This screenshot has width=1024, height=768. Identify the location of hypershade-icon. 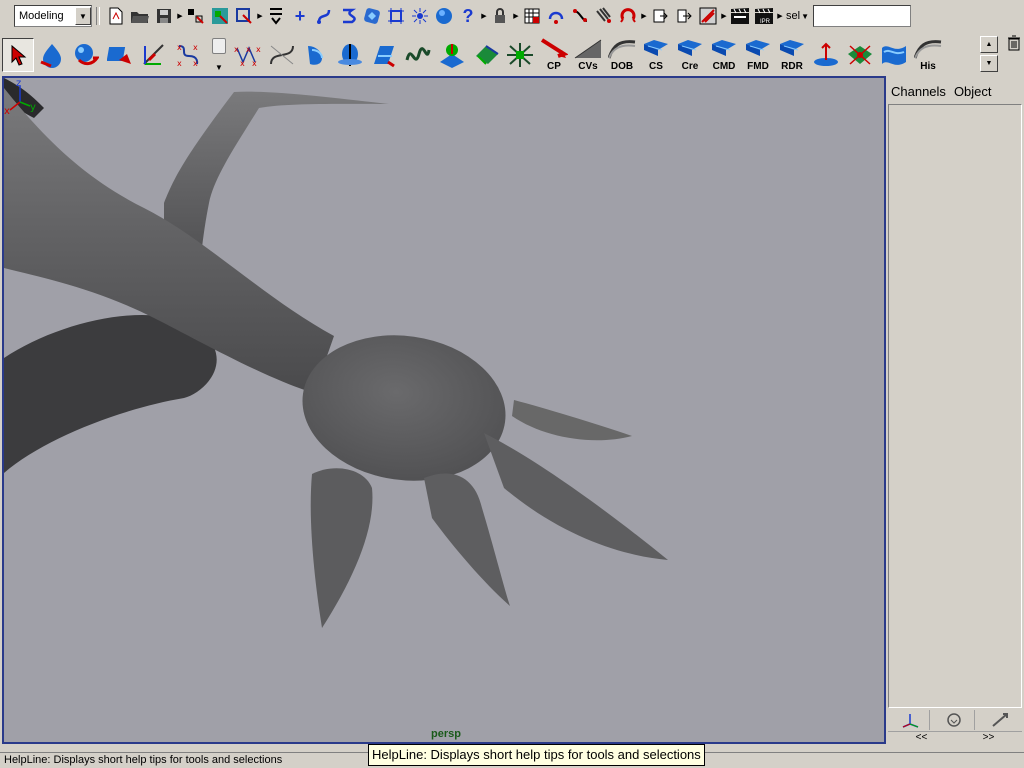
(708, 16).